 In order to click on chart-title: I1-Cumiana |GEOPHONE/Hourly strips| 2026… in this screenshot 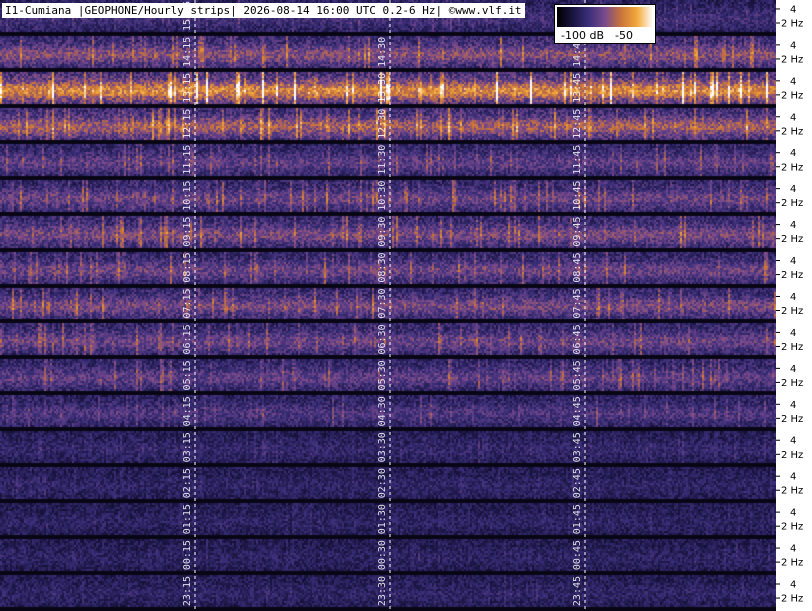, I will do `click(263, 10)`.